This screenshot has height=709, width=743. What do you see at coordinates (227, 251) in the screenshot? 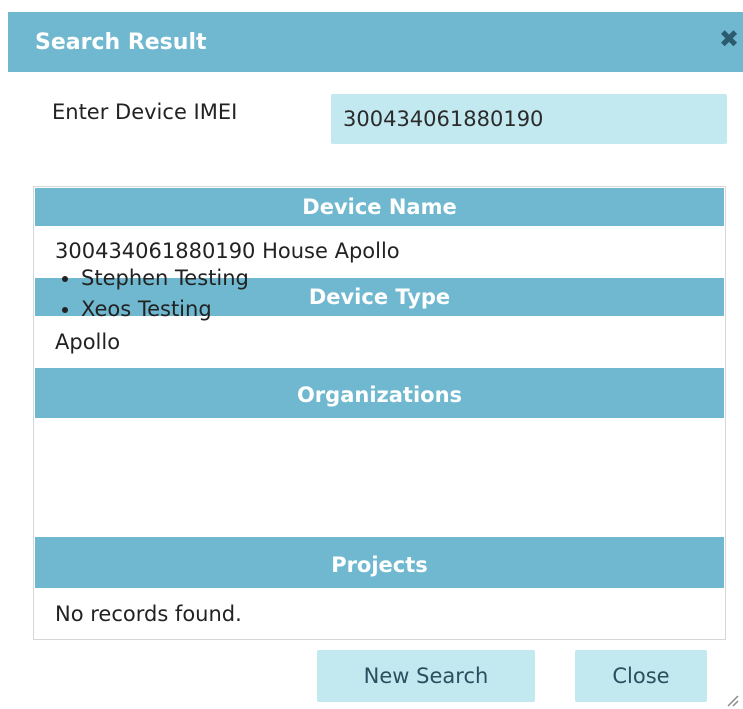
I see `device-name-value: 300434061880190 House Apollo` at bounding box center [227, 251].